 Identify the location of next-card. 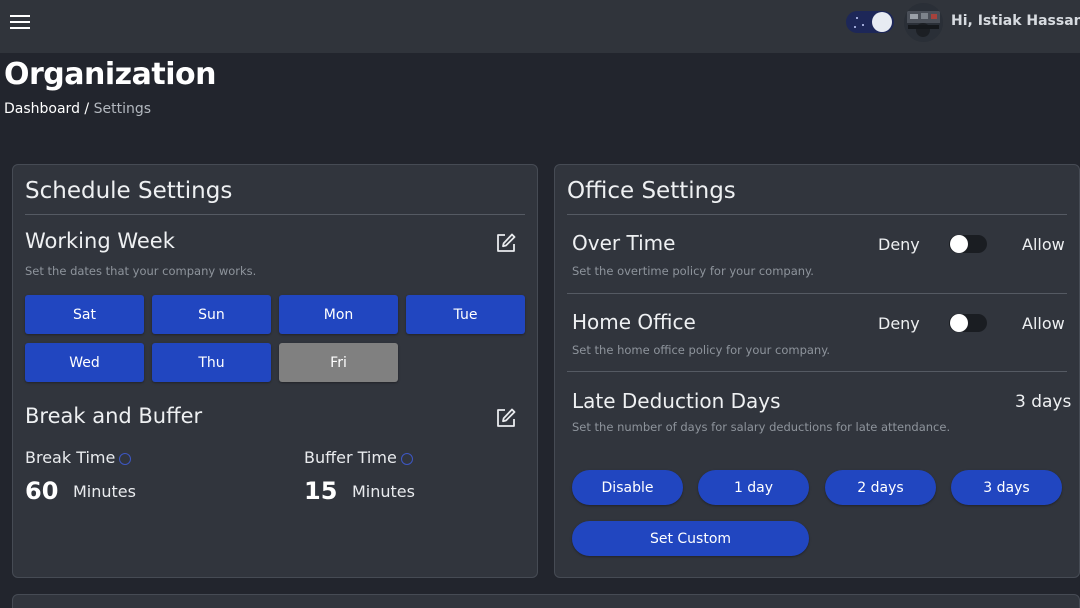
(546, 601).